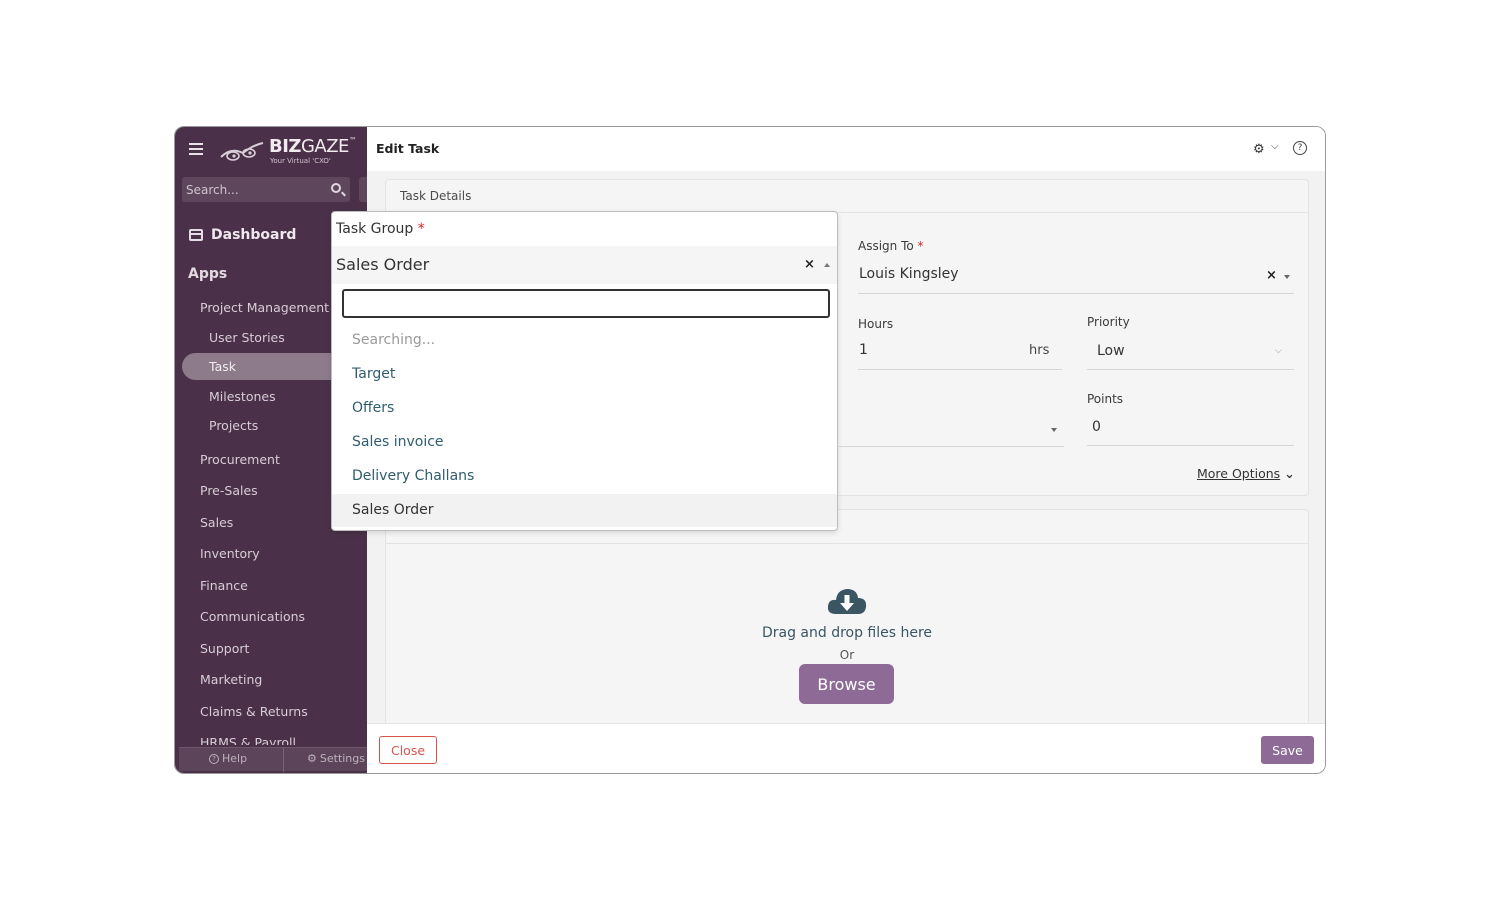 The image size is (1500, 900). I want to click on dropdown-option-highlighted: Sales Order, so click(584, 510).